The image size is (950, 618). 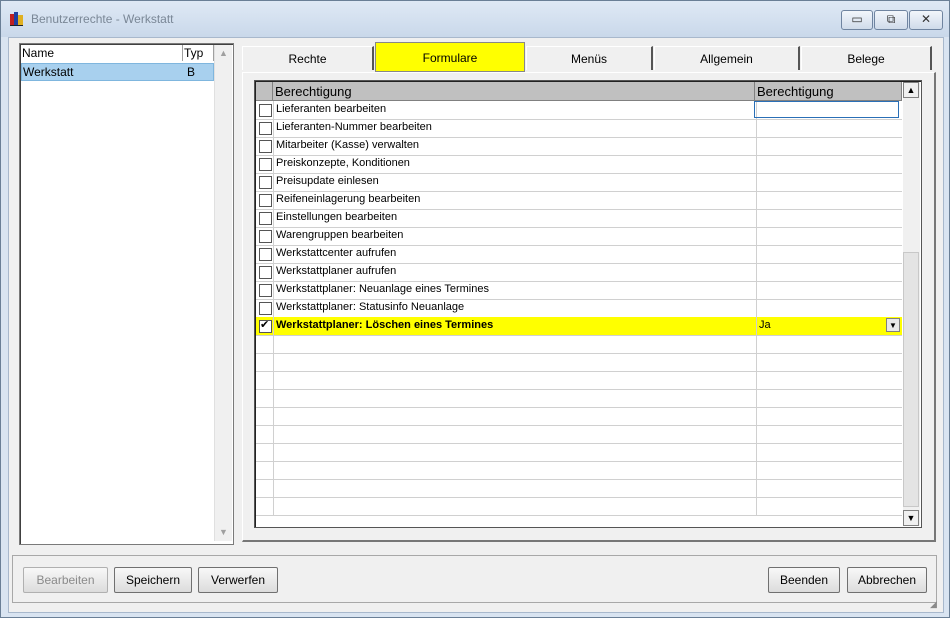 What do you see at coordinates (589, 58) in the screenshot?
I see `tab-menues: Menüs` at bounding box center [589, 58].